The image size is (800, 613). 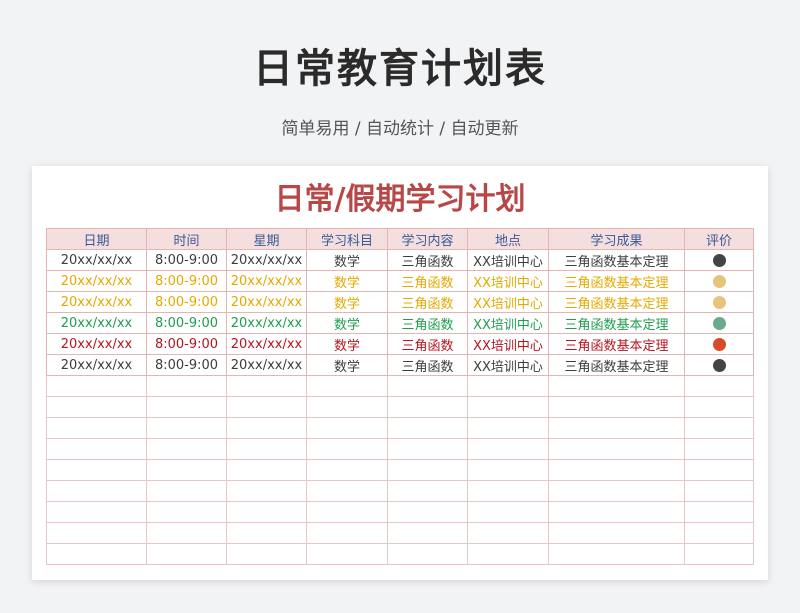 I want to click on col-header-place: 地点, so click(x=508, y=239).